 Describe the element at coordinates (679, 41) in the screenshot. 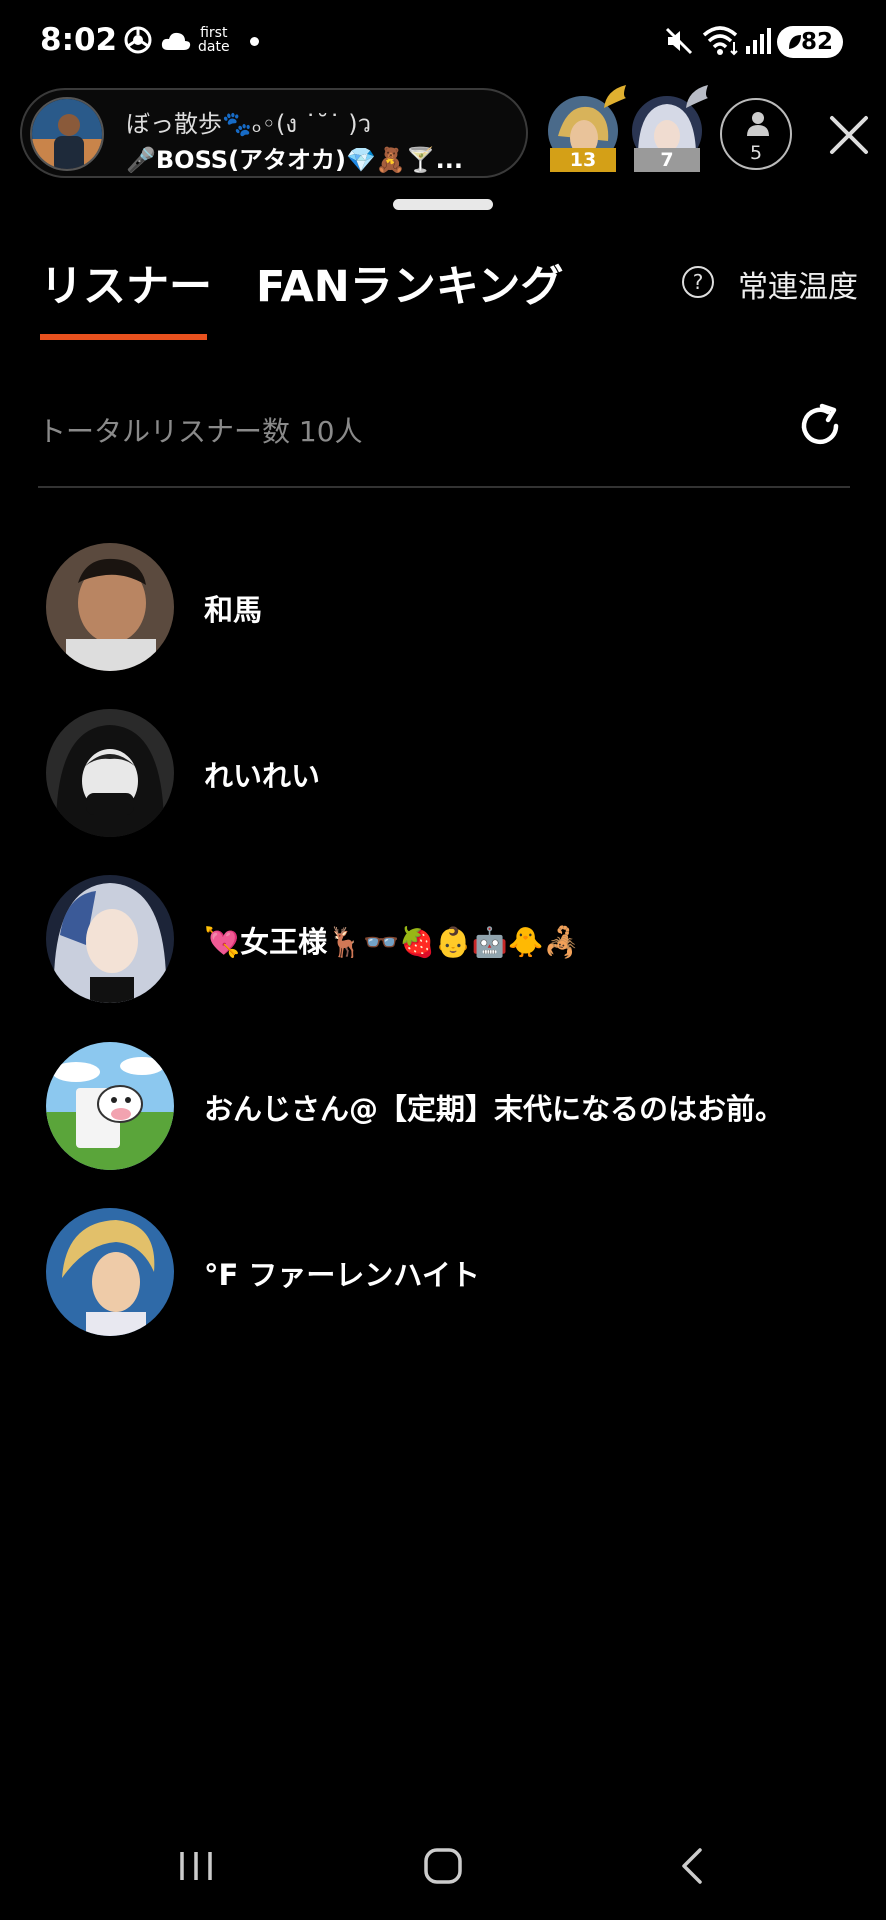

I see `mute-icon` at that location.